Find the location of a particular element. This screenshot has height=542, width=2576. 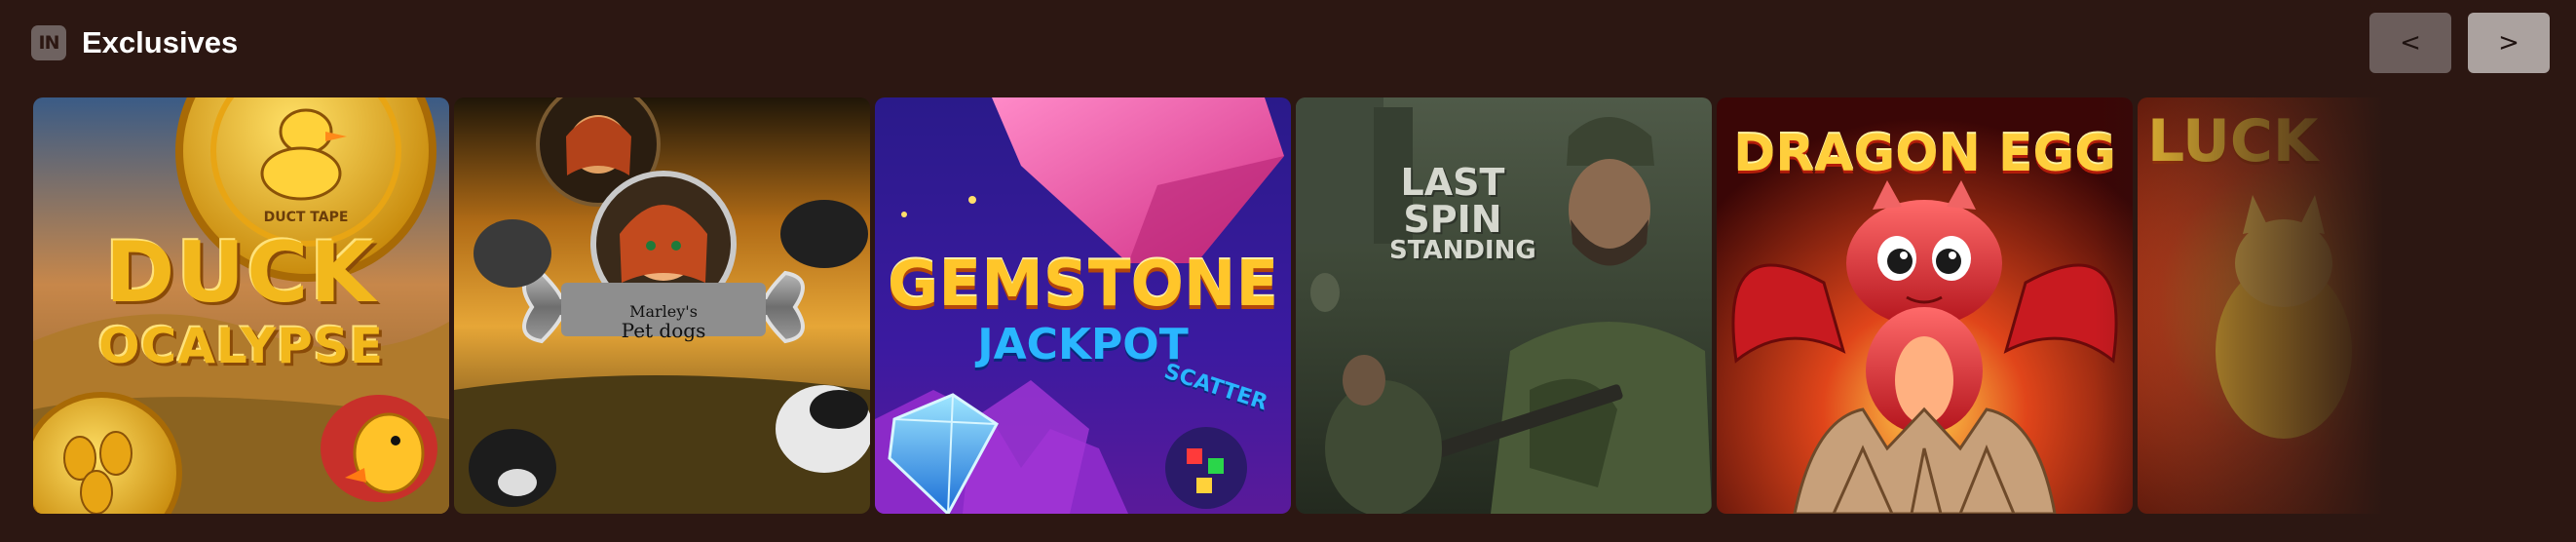

section-header: IN Exclusives is located at coordinates (134, 43).